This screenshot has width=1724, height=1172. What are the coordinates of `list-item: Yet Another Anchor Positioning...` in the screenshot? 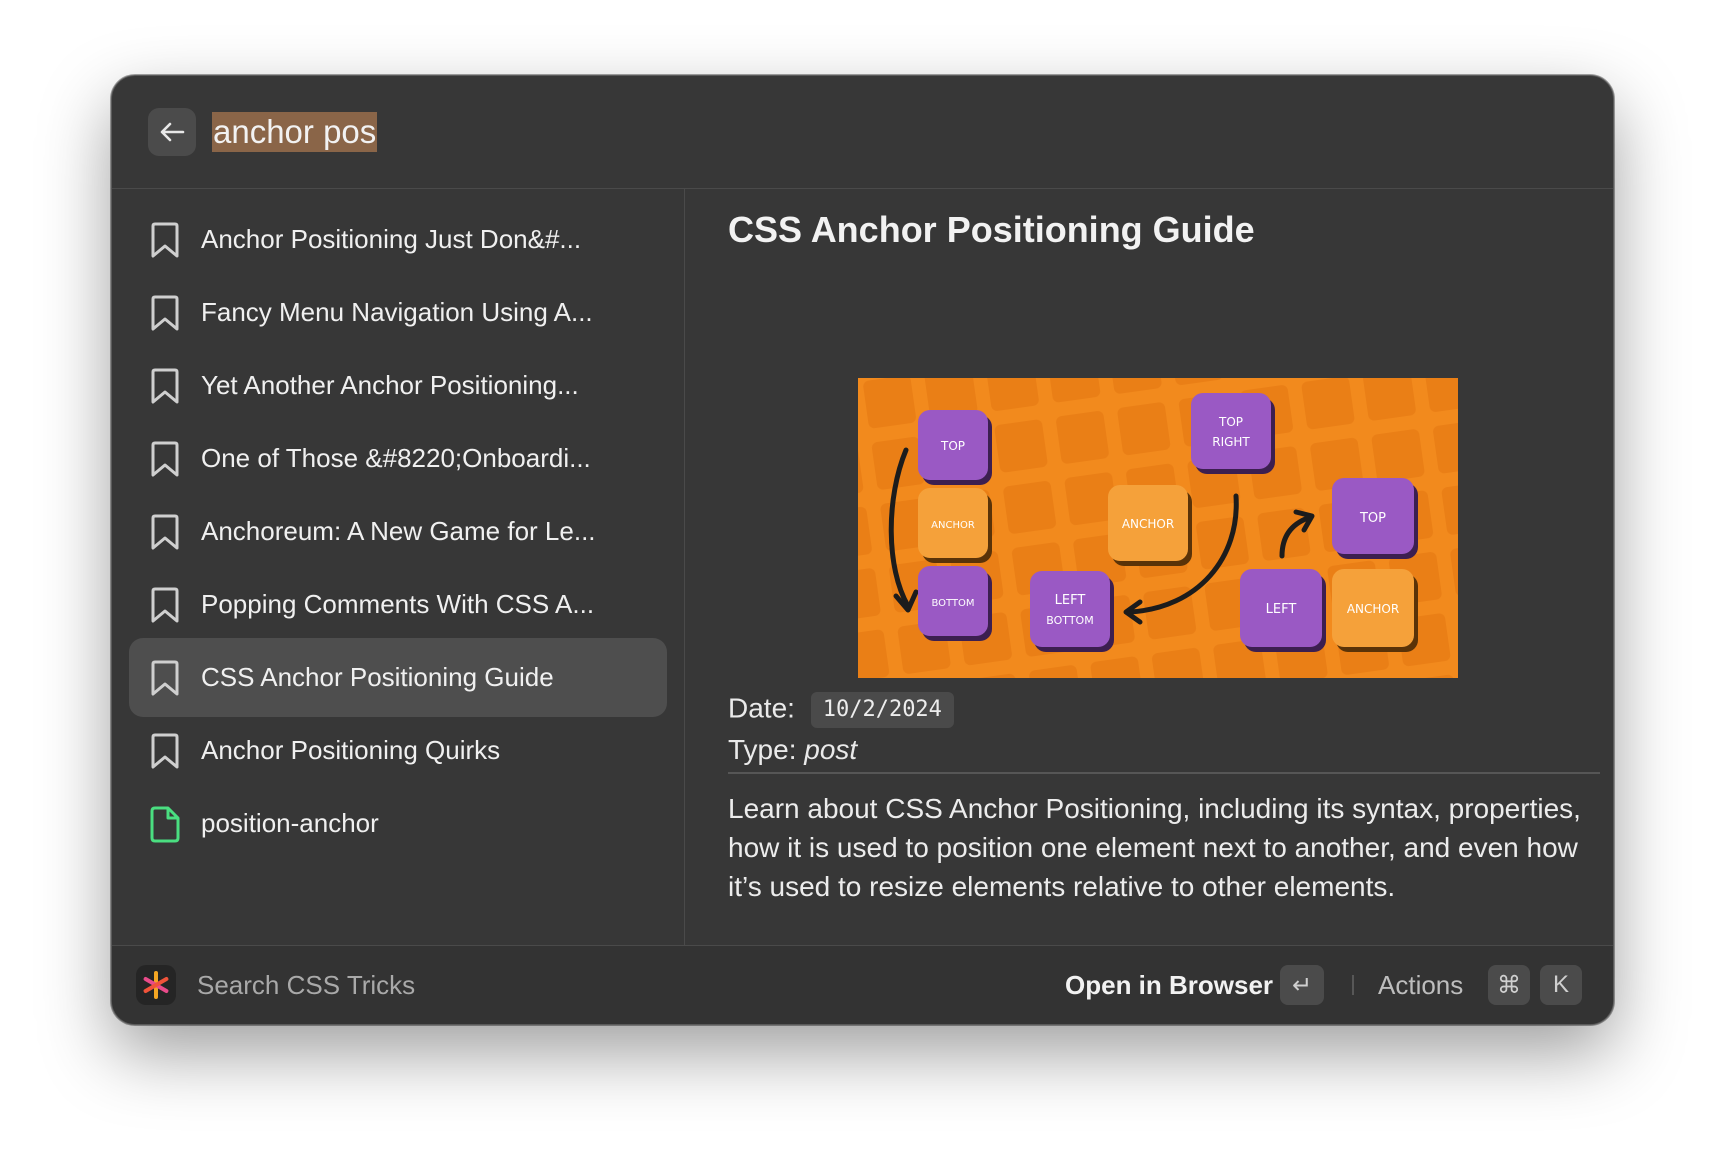 It's located at (398, 385).